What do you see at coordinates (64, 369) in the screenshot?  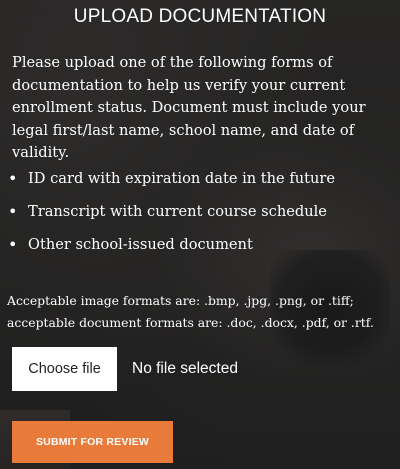 I see `choose-file-button: Choose file` at bounding box center [64, 369].